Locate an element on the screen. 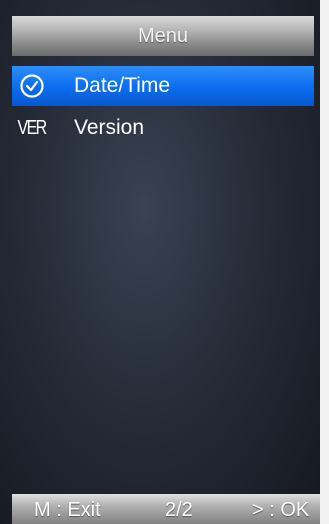 This screenshot has height=524, width=329. menu-title: Menu is located at coordinates (163, 36).